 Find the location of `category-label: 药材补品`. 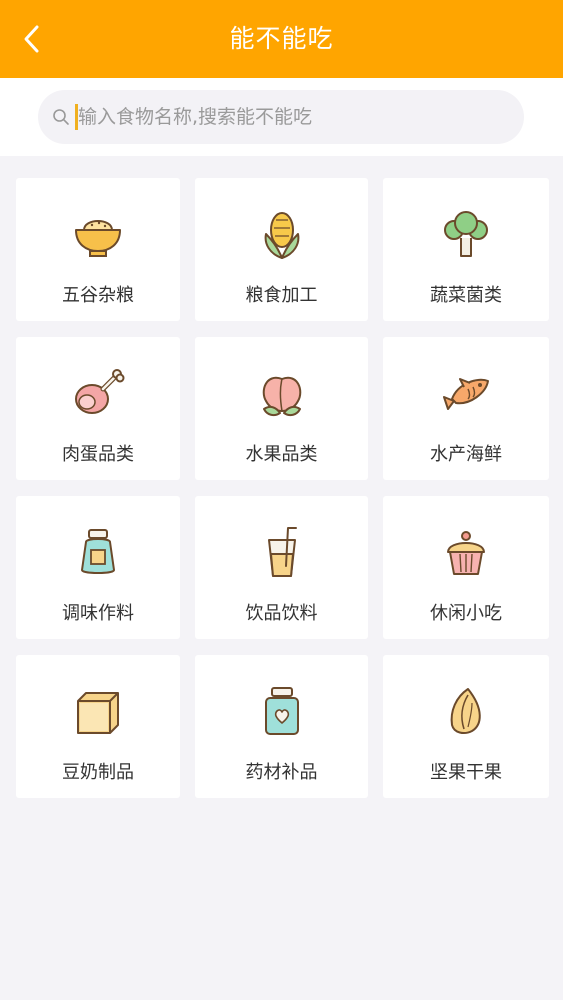

category-label: 药材补品 is located at coordinates (281, 772).